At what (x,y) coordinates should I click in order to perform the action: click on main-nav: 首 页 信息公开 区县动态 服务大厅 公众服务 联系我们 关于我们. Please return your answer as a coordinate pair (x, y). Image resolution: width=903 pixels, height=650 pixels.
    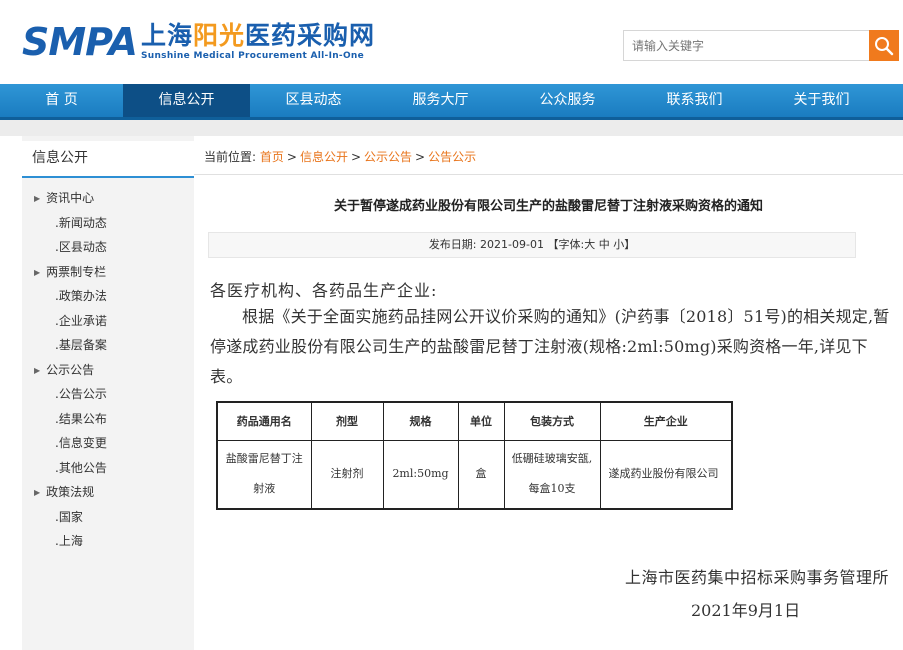
    Looking at the image, I should click on (451, 102).